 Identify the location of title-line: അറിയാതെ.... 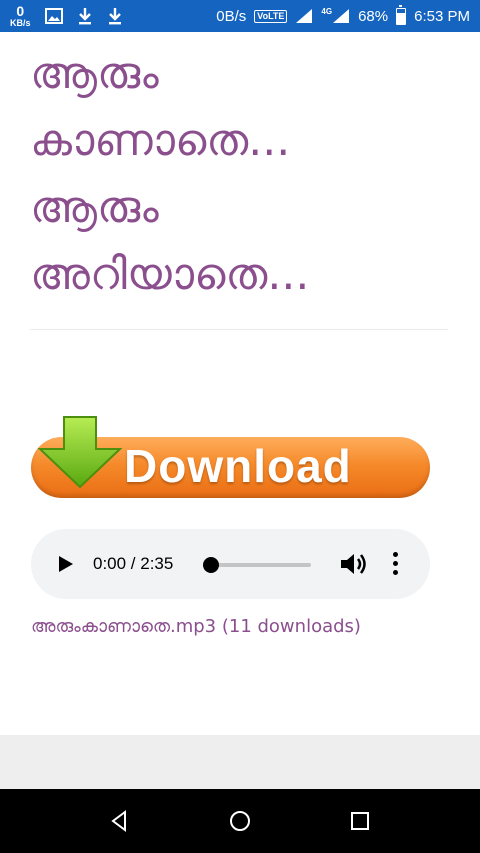
(170, 274).